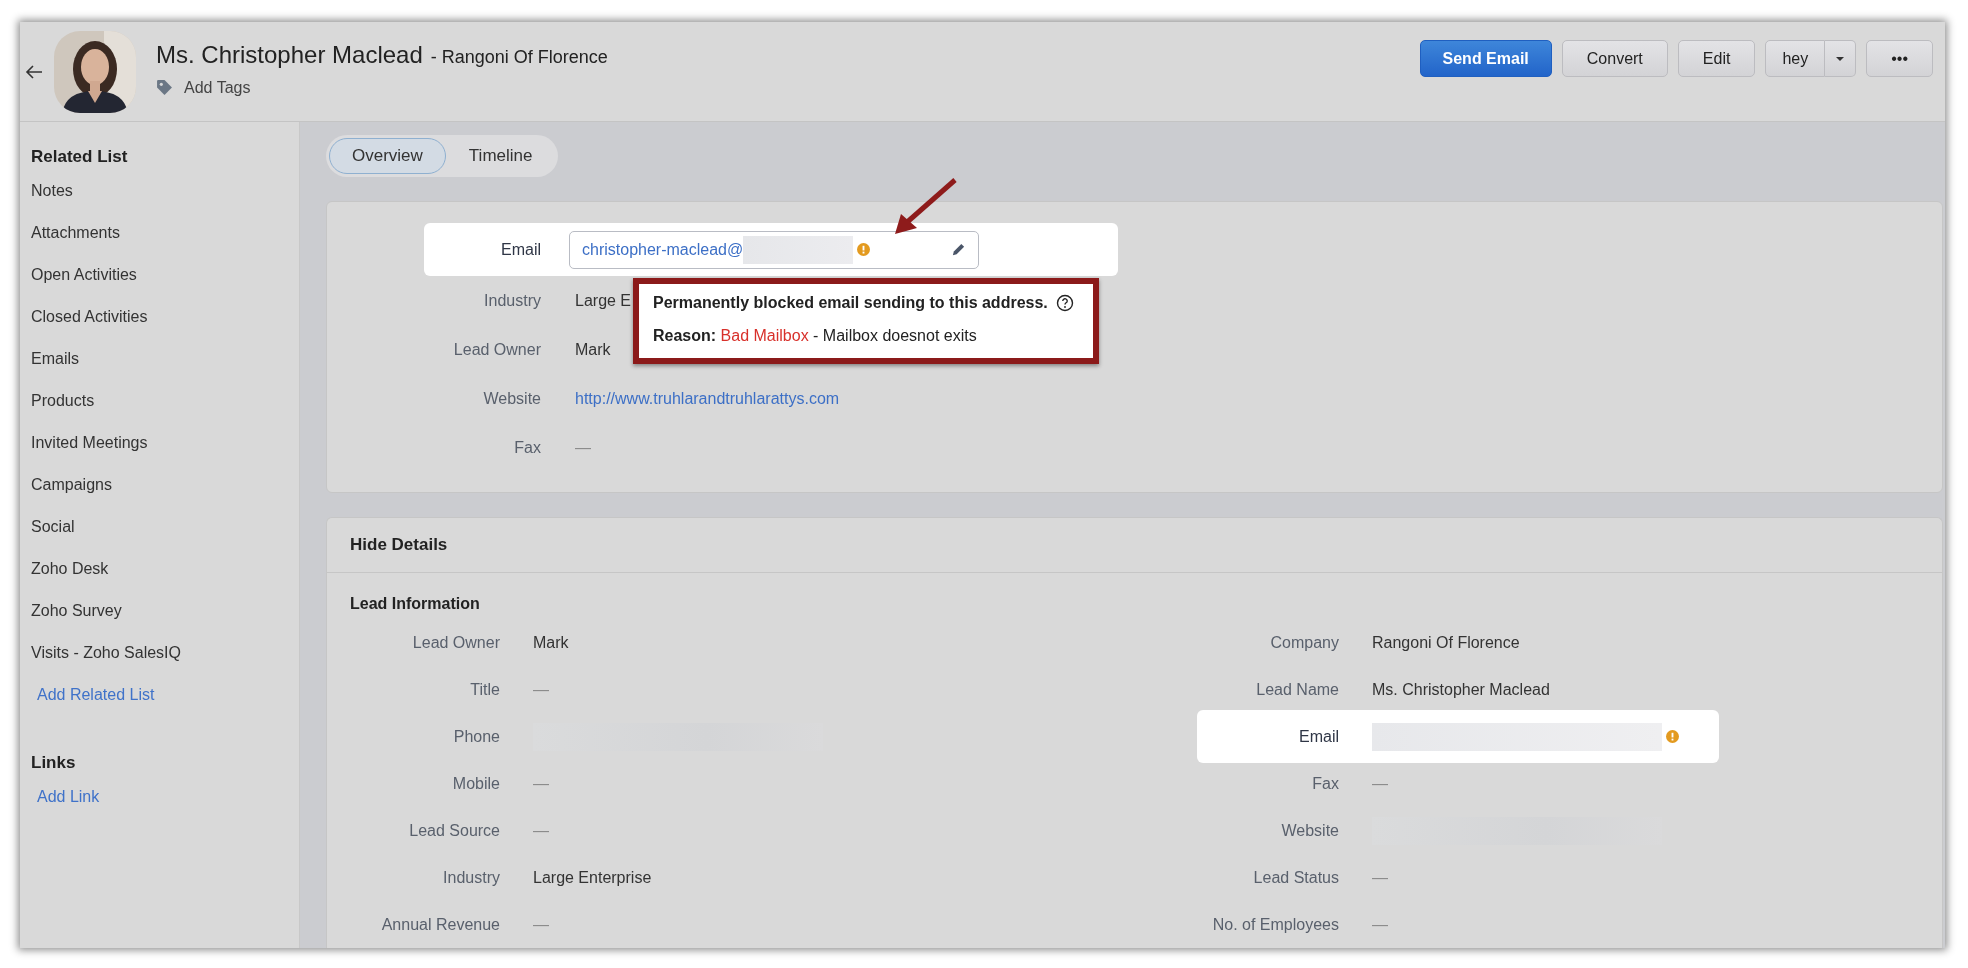 The height and width of the screenshot is (968, 1968). What do you see at coordinates (165, 202) in the screenshot?
I see `sidebar-item: Notes` at bounding box center [165, 202].